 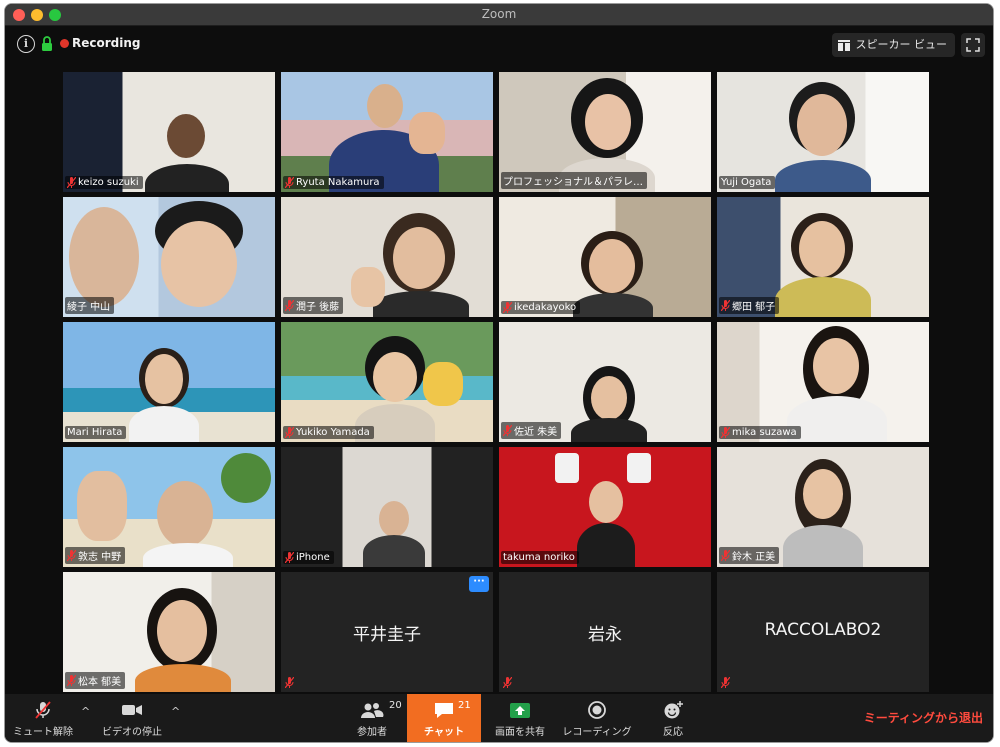 I want to click on reactions-button: 反応, so click(x=673, y=718).